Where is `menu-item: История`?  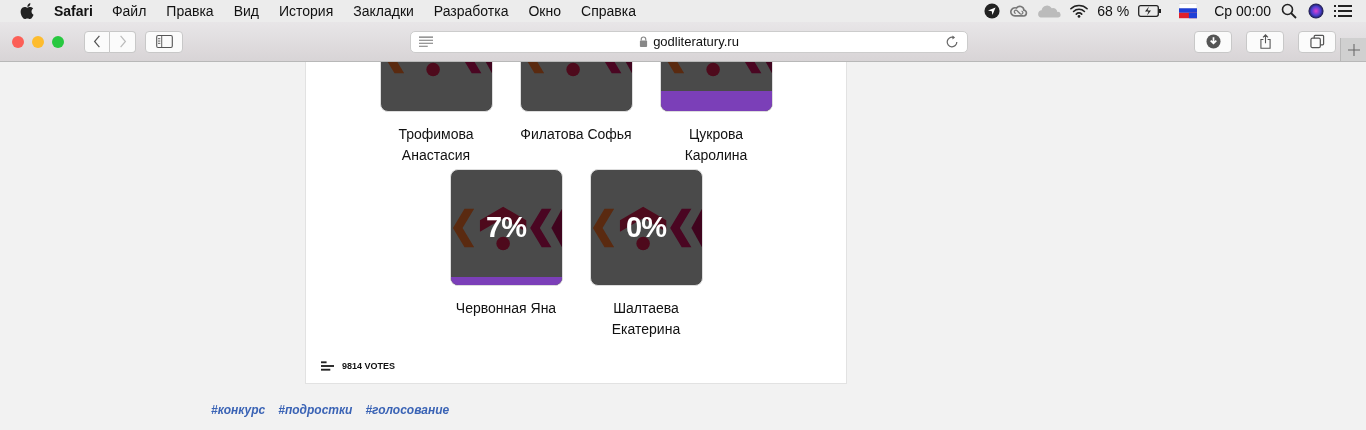 menu-item: История is located at coordinates (306, 11).